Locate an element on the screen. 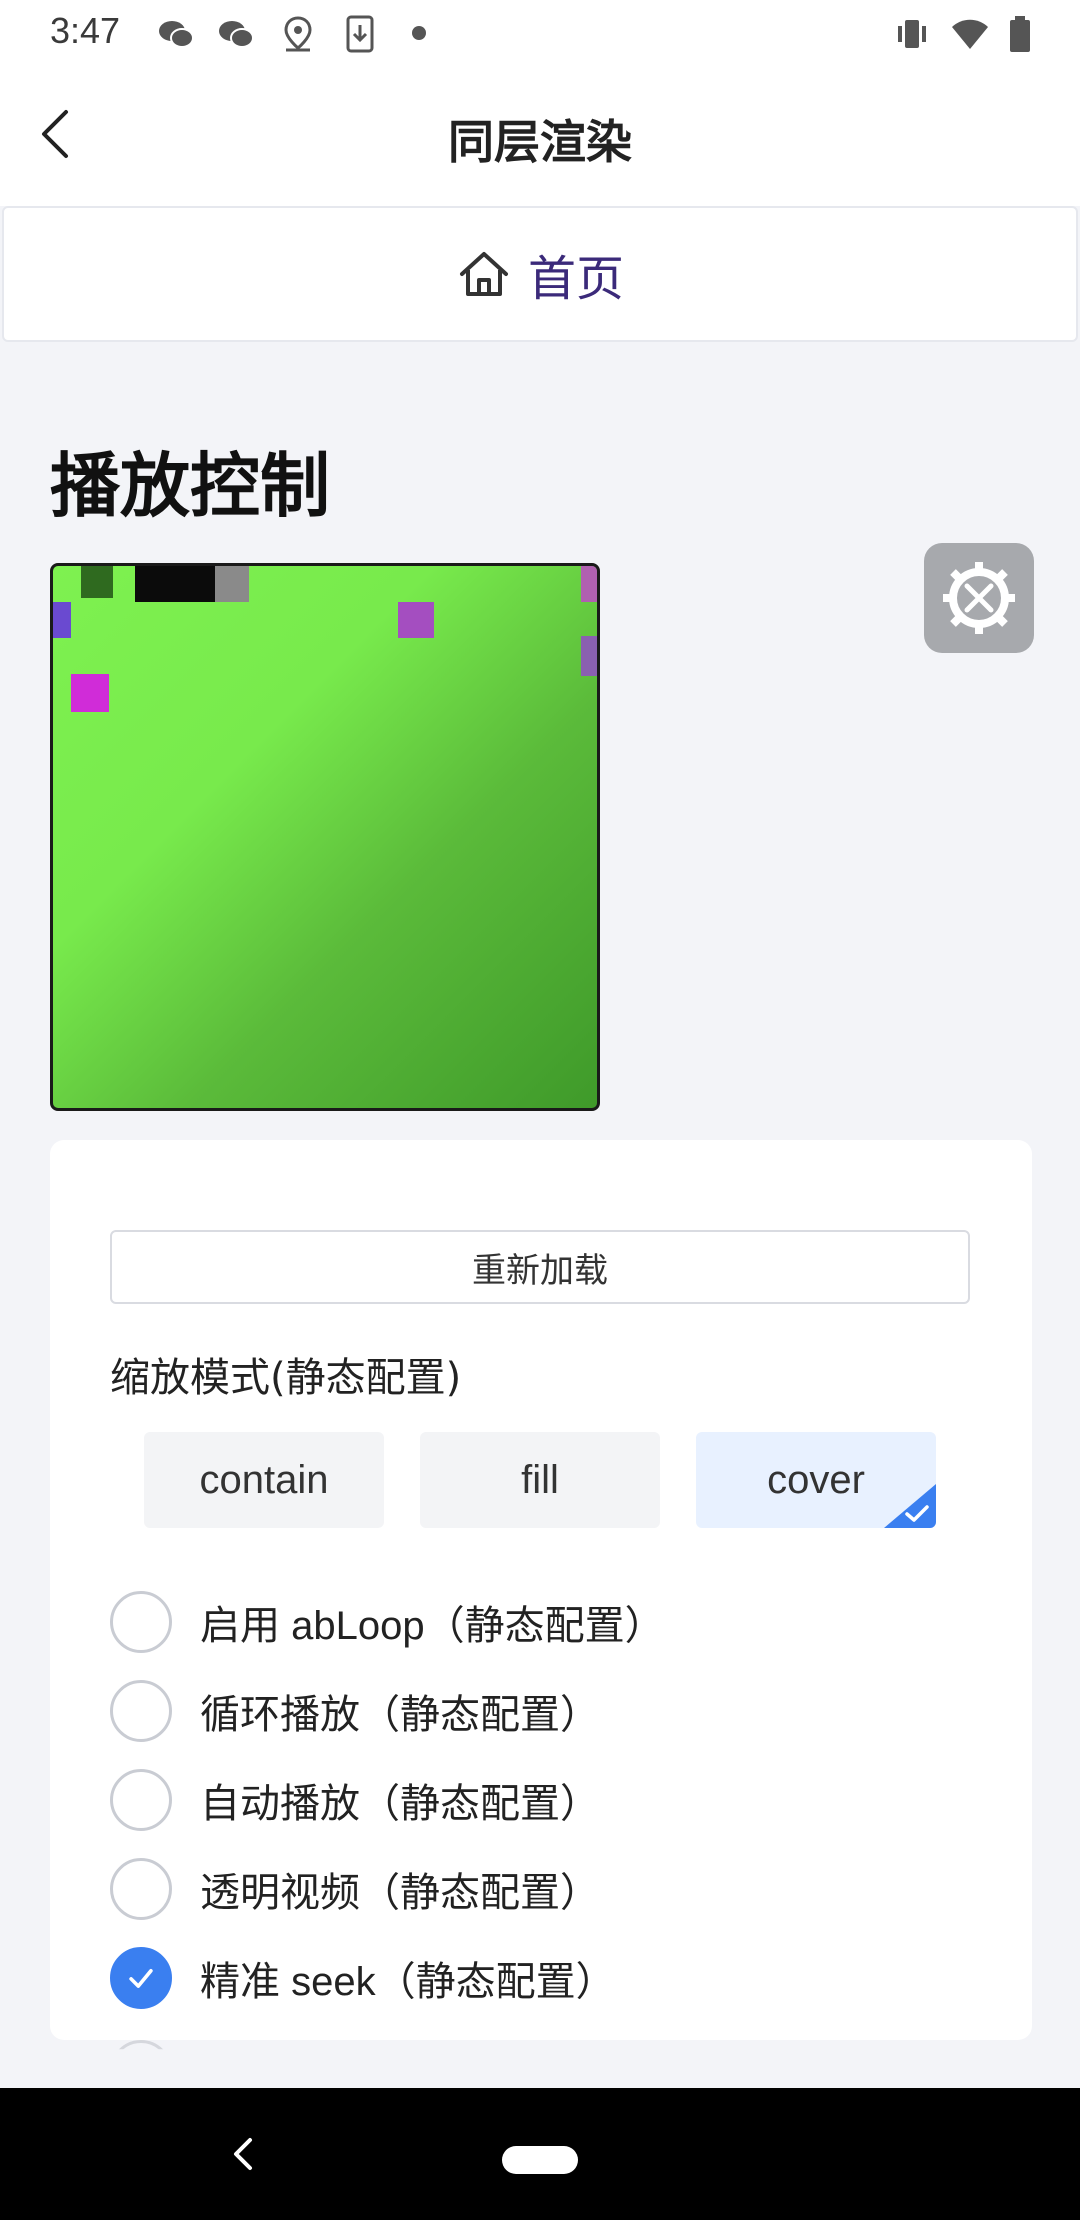 The image size is (1080, 2220). option-label: 精准 seek（静态配置） is located at coordinates (408, 1982).